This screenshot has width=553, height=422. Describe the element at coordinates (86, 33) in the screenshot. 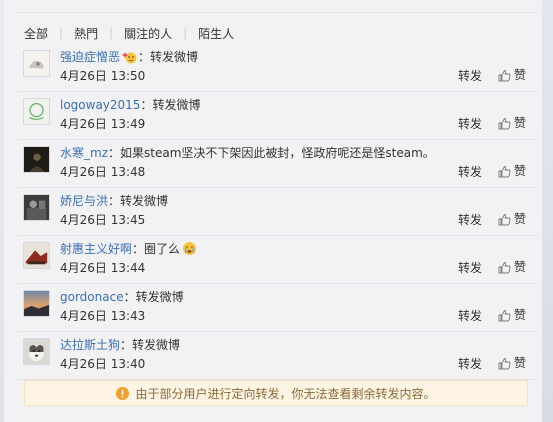

I see `filter-hot: 熱門` at that location.